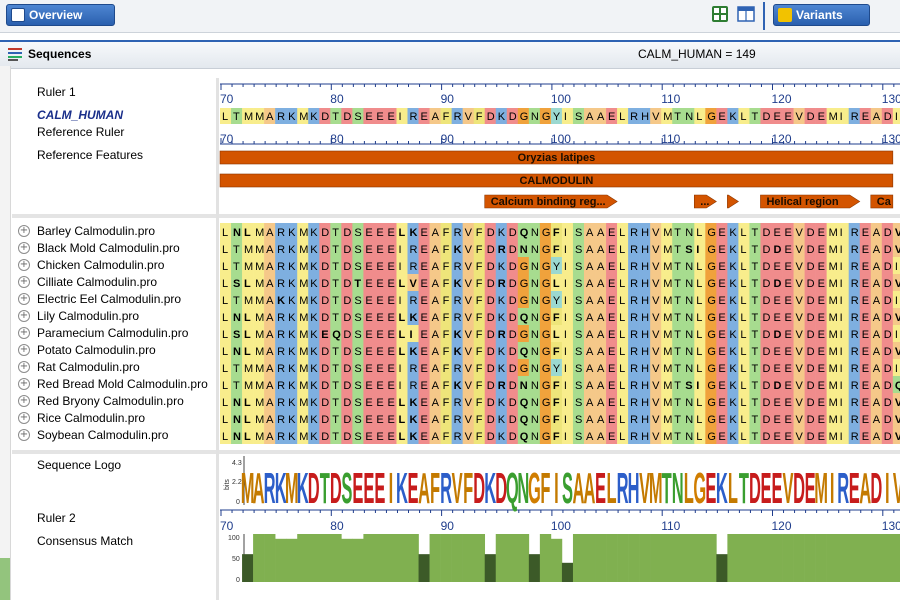 The height and width of the screenshot is (600, 900). I want to click on reference-residue: S, so click(578, 117).